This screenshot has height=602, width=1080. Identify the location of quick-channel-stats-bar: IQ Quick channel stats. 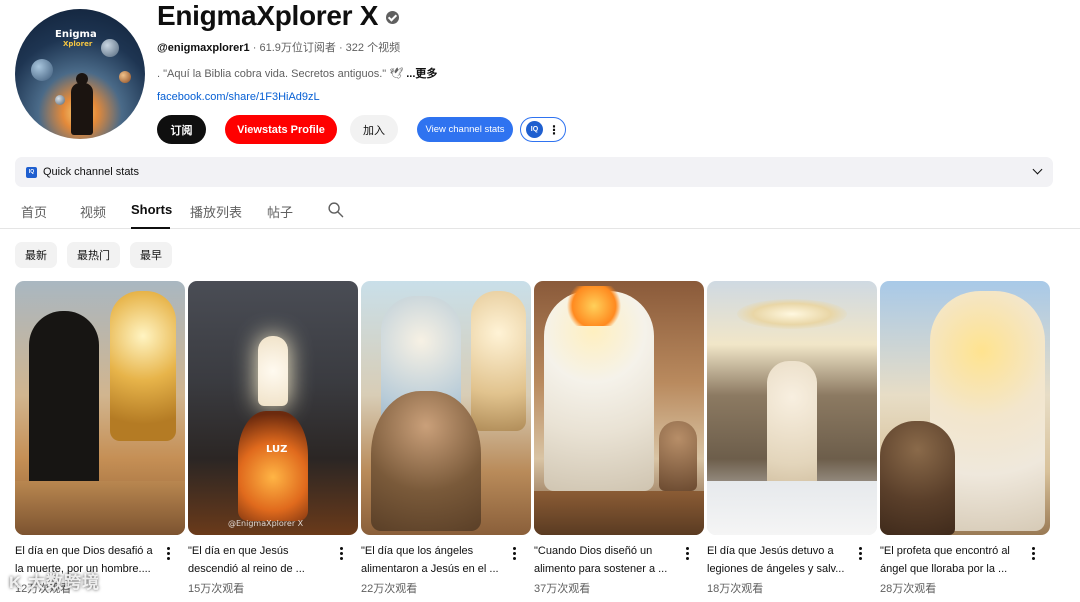
(534, 172).